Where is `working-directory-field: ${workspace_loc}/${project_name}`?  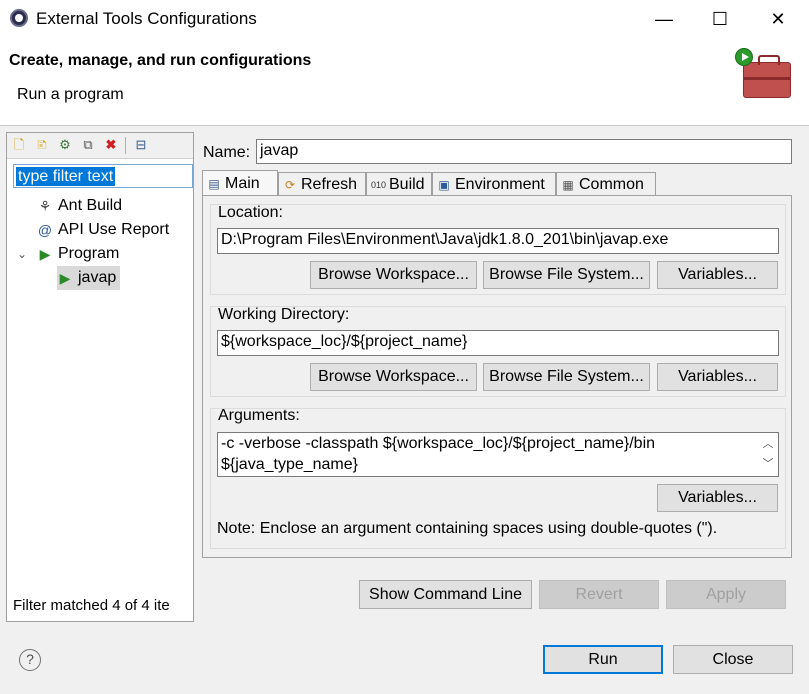
working-directory-field: ${workspace_loc}/${project_name} is located at coordinates (498, 343).